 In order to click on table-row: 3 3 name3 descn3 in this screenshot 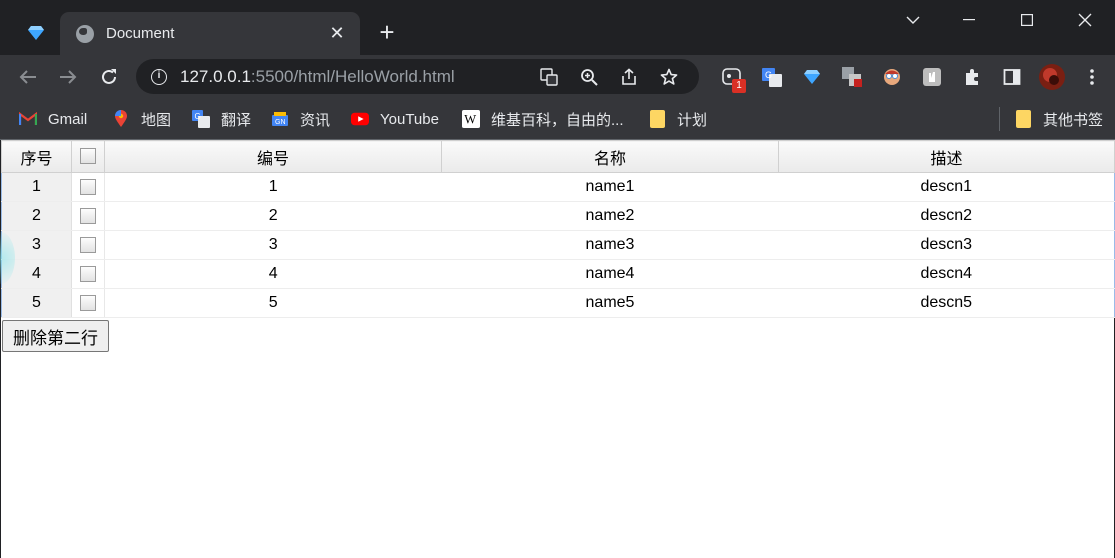, I will do `click(558, 245)`.